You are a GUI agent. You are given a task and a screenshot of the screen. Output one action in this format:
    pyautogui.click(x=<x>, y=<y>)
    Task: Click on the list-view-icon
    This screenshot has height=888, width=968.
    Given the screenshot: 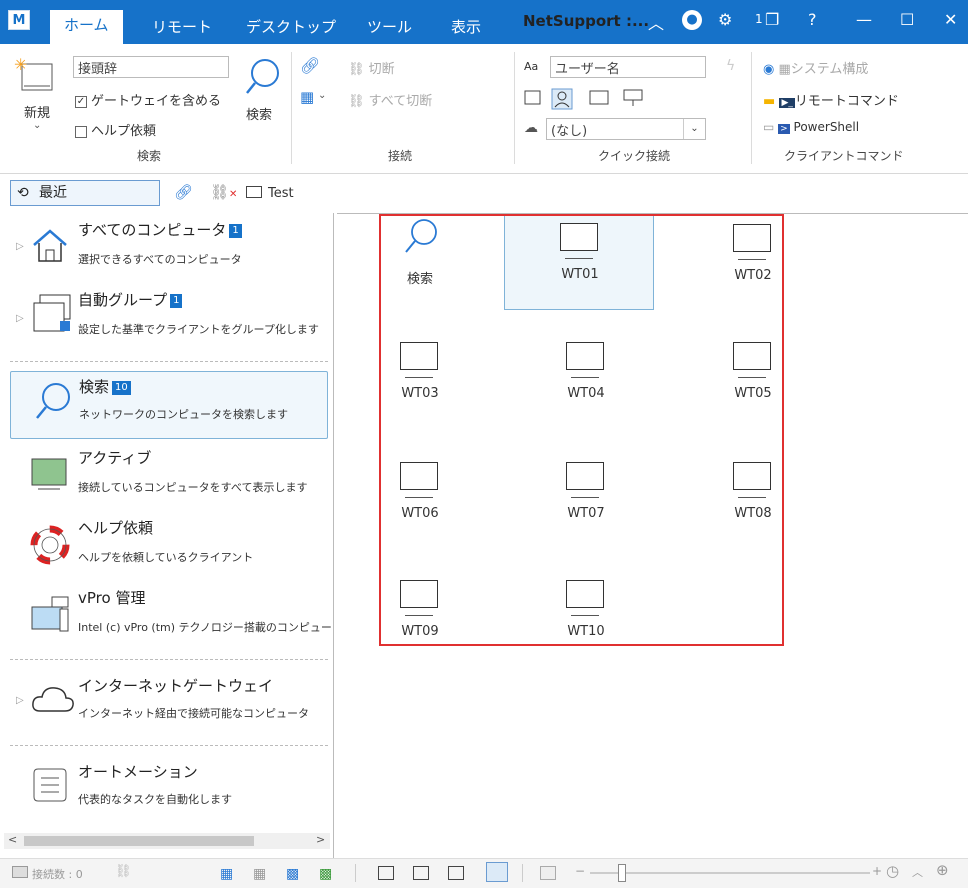 What is the action you would take?
    pyautogui.click(x=386, y=873)
    